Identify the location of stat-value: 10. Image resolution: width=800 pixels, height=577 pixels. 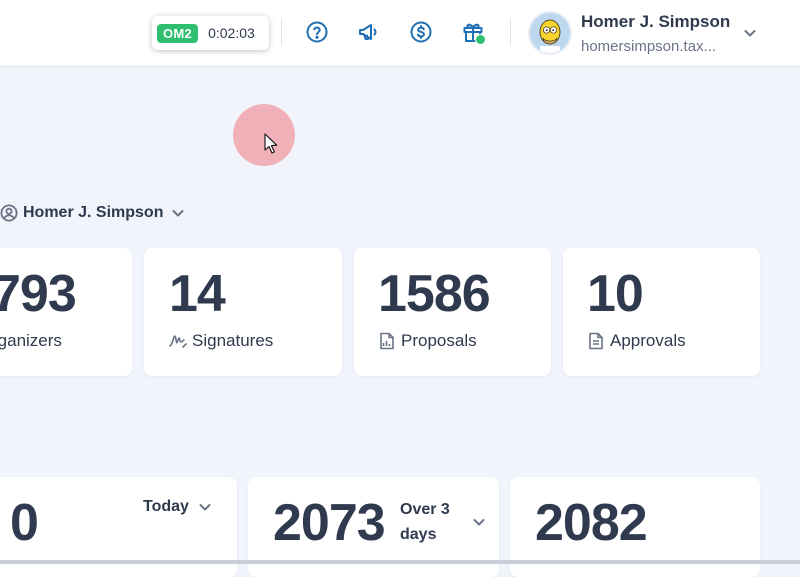
(615, 294).